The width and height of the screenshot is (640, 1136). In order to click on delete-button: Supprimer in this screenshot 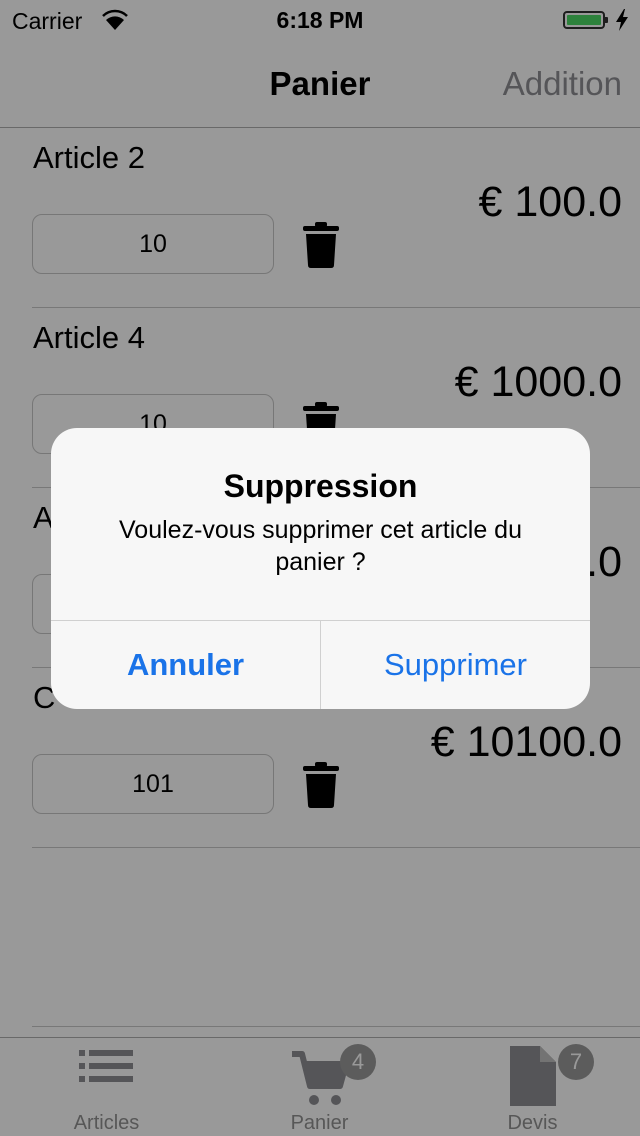, I will do `click(455, 665)`.